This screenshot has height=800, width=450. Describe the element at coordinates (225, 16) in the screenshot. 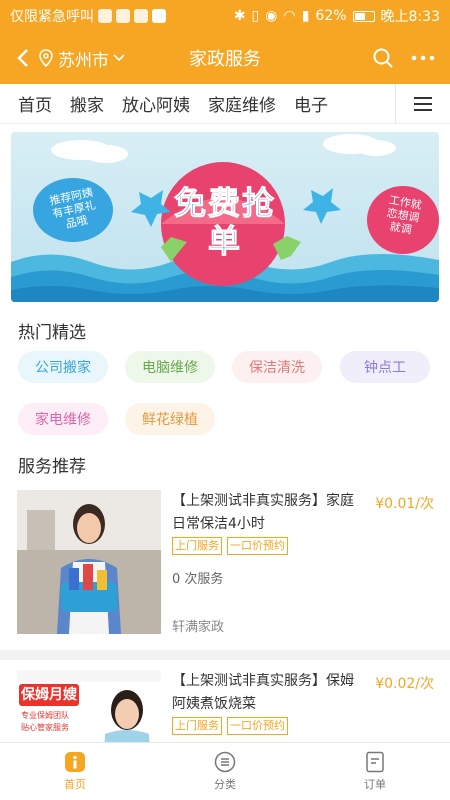

I see `status-bar: 仅限紧急呼叫 ✱ ▯ ◉ ◠ ▮ 62% 晚上8:33` at that location.